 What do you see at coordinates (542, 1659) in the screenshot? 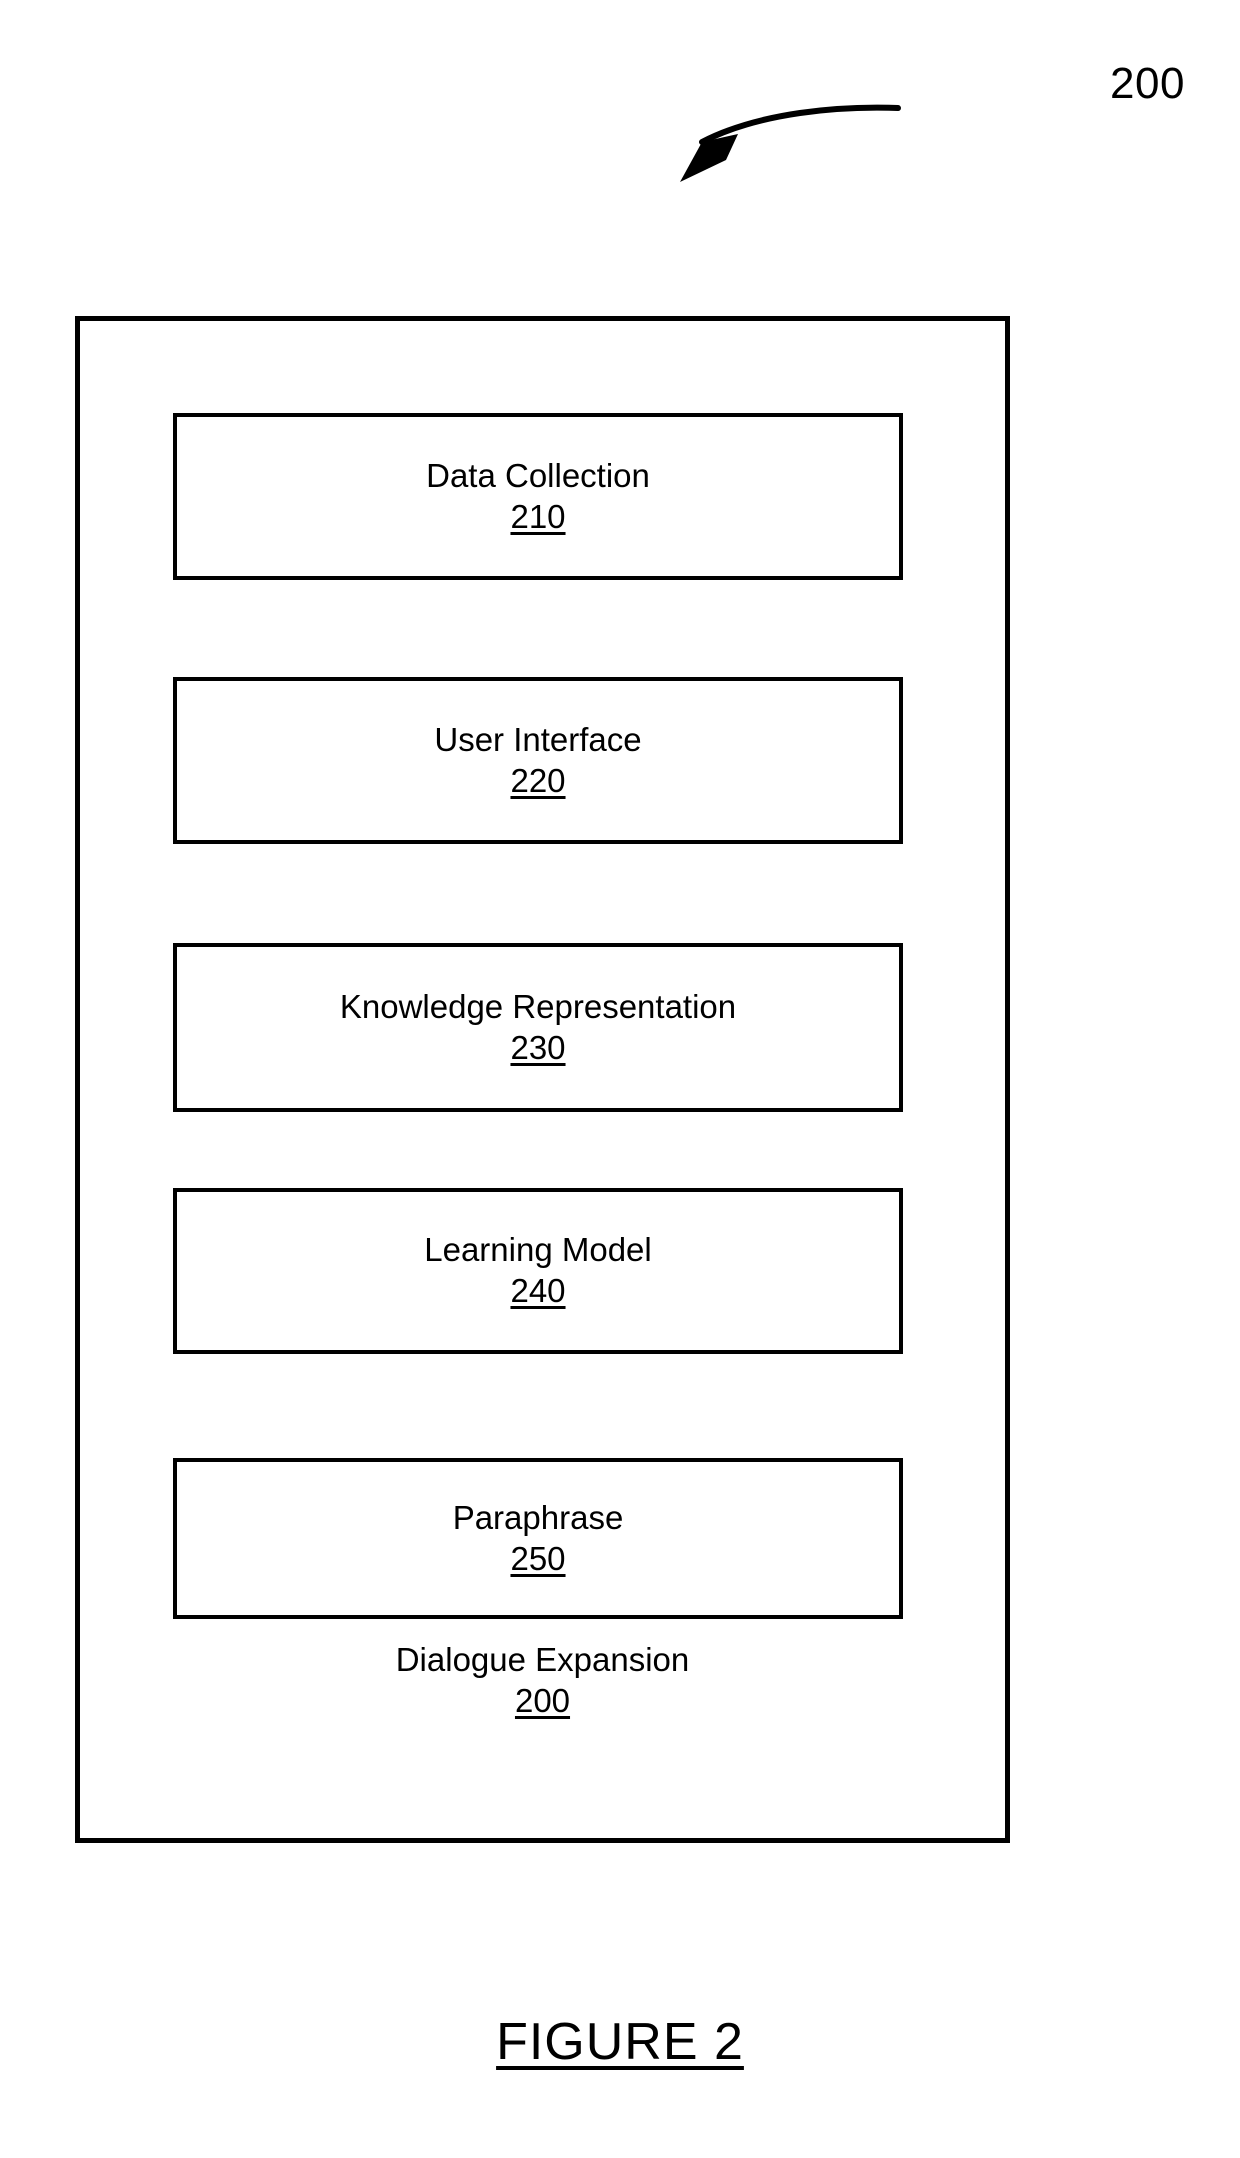
I see `container-label: Dialogue Expansion` at bounding box center [542, 1659].